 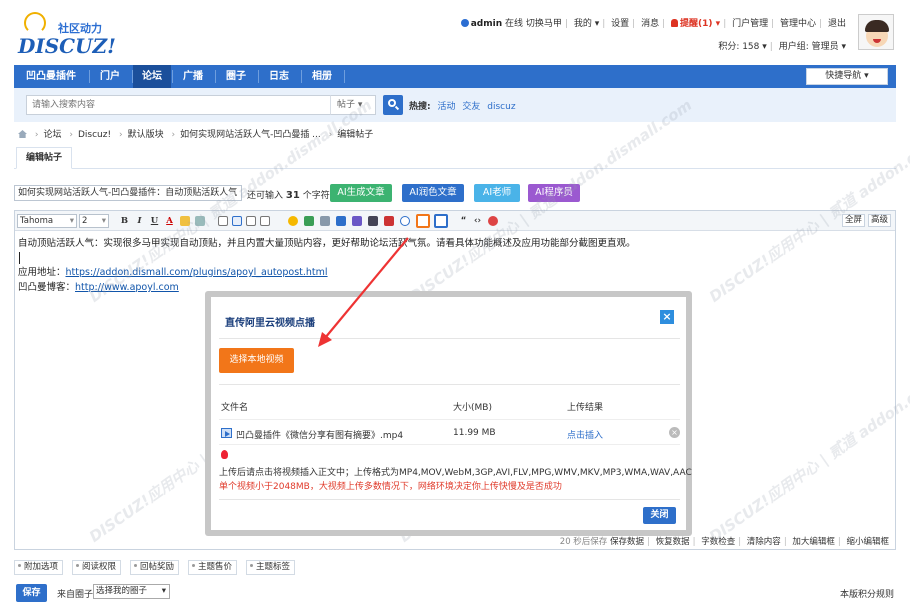 What do you see at coordinates (620, 24) in the screenshot?
I see `settings-link: 设置` at bounding box center [620, 24].